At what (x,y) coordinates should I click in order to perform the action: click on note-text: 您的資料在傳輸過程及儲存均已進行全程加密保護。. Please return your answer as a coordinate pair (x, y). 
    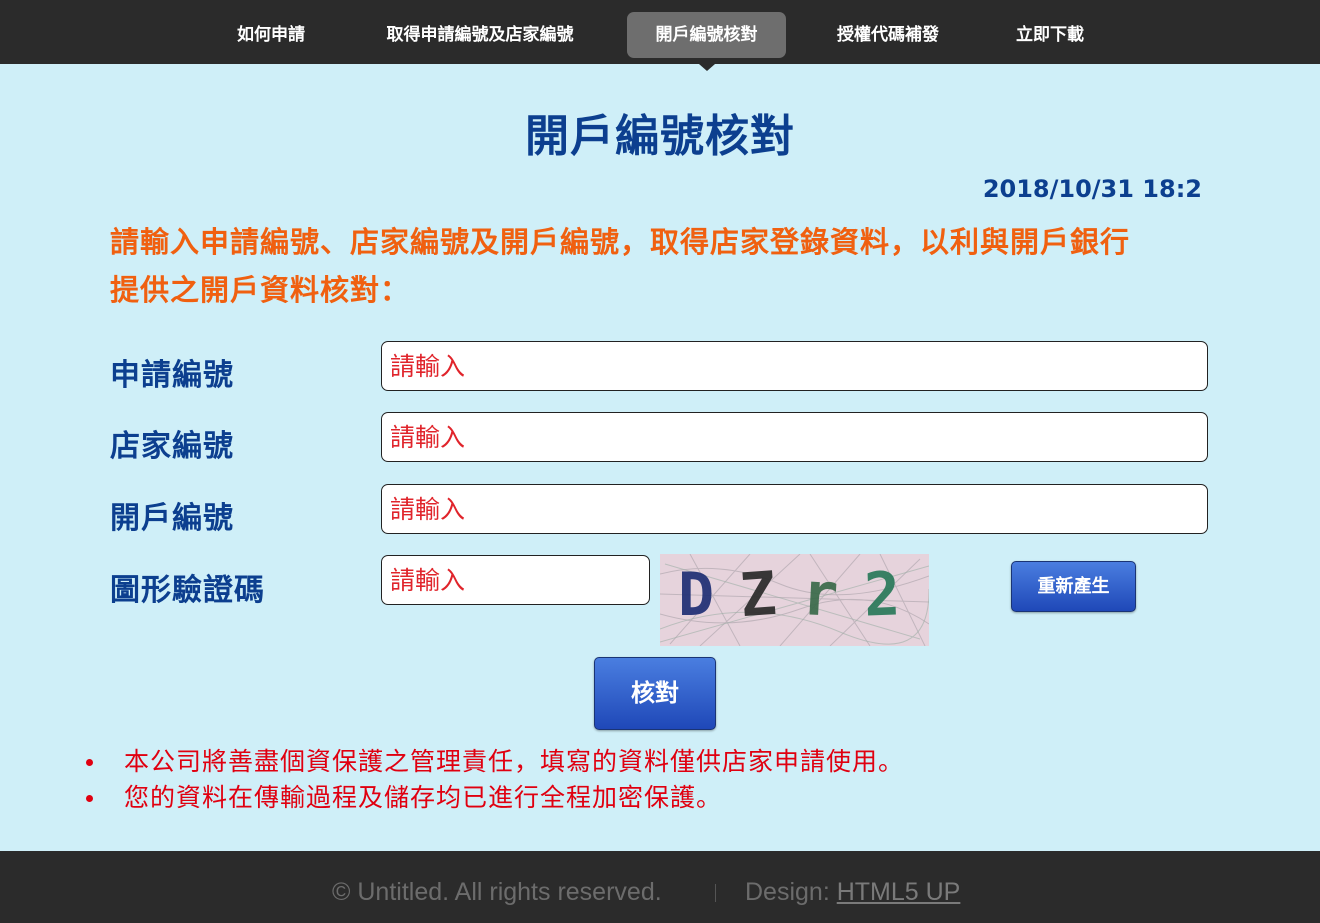
    Looking at the image, I should click on (423, 797).